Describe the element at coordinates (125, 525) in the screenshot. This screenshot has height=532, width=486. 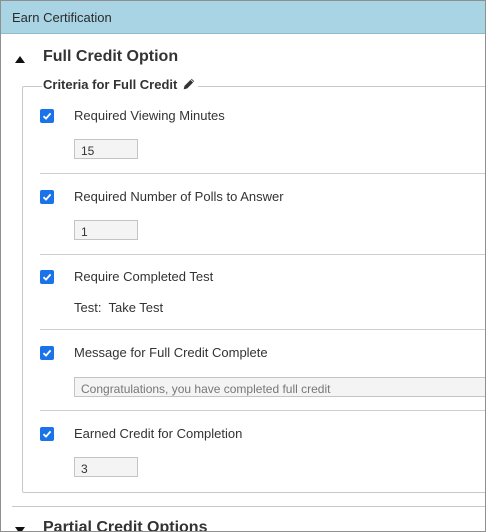
I see `partial-credit-title: Partial Credit Options` at that location.